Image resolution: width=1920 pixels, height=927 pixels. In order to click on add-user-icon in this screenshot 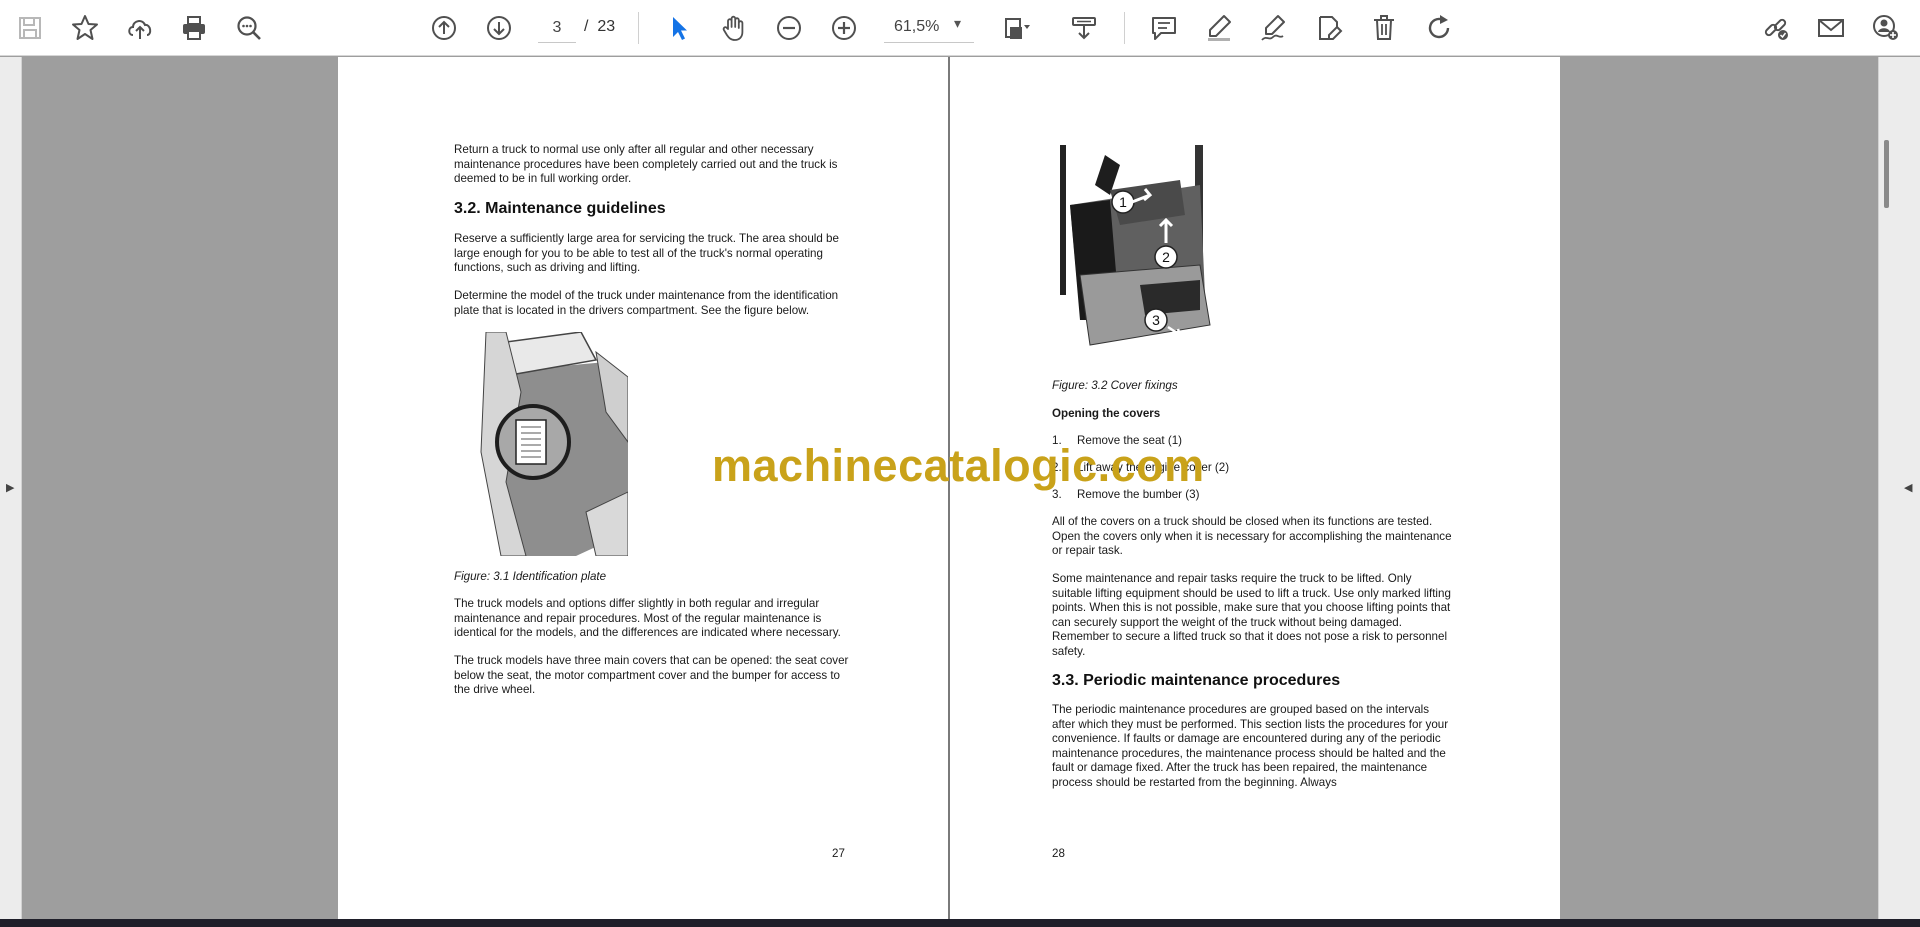, I will do `click(1885, 27)`.